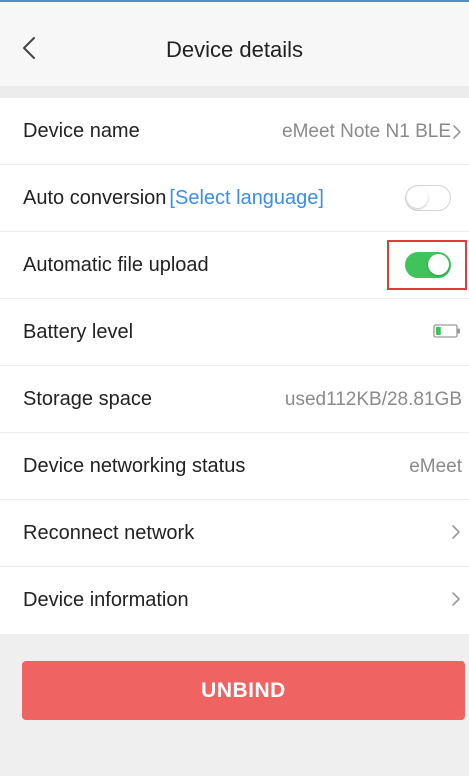  What do you see at coordinates (234, 265) in the screenshot?
I see `auto-upload-row: Automatic file upload` at bounding box center [234, 265].